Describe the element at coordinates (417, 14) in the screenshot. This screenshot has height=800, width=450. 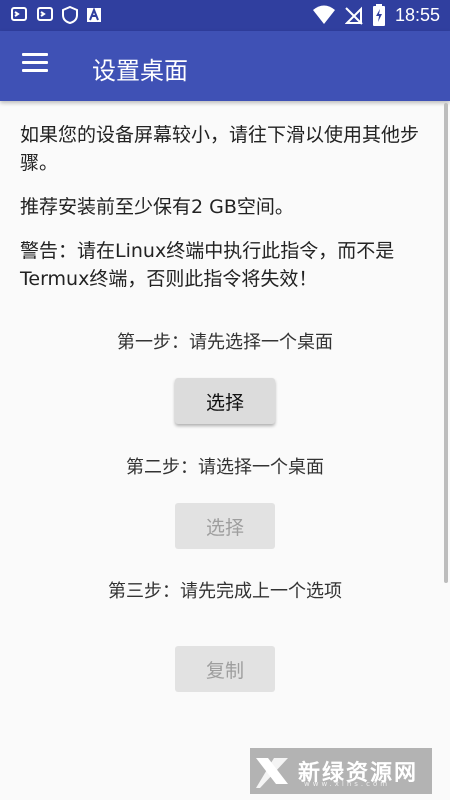
I see `clock: 18:55` at that location.